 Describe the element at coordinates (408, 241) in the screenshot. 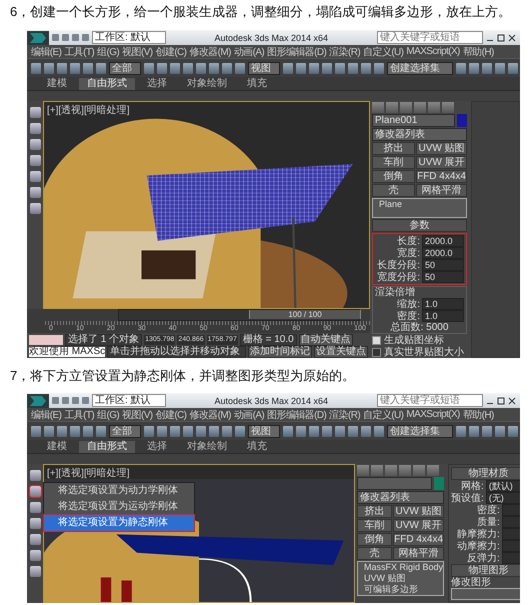

I see `parameter-label: 长度:` at that location.